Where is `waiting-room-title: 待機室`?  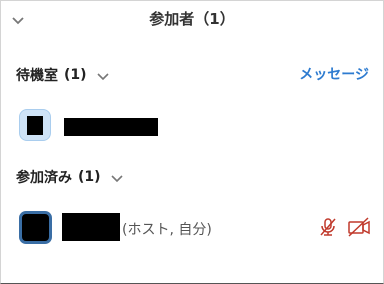 waiting-room-title: 待機室 is located at coordinates (37, 76).